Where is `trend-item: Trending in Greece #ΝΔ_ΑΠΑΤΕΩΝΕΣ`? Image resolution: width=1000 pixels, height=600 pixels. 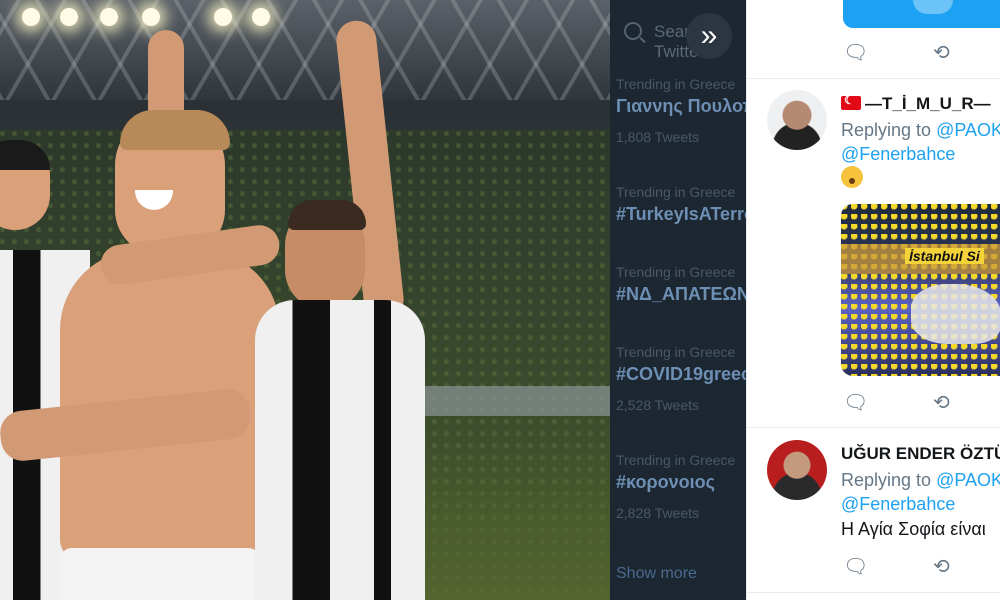
trend-item: Trending in Greece #ΝΔ_ΑΠΑΤΕΩΝΕΣ is located at coordinates (681, 284).